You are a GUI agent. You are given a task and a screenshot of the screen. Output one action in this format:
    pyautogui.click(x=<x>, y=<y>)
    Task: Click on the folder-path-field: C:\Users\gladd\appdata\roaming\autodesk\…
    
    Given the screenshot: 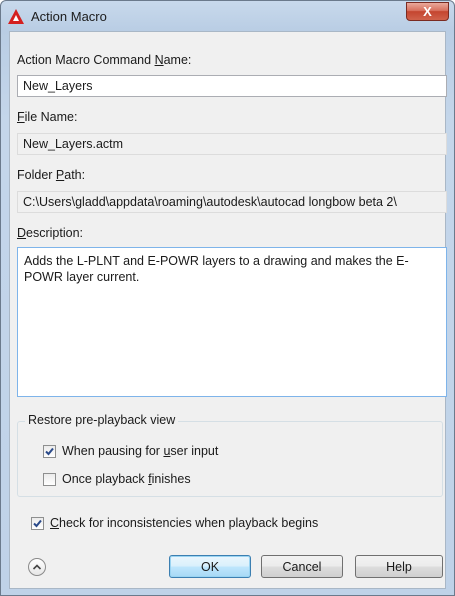 What is the action you would take?
    pyautogui.click(x=232, y=202)
    